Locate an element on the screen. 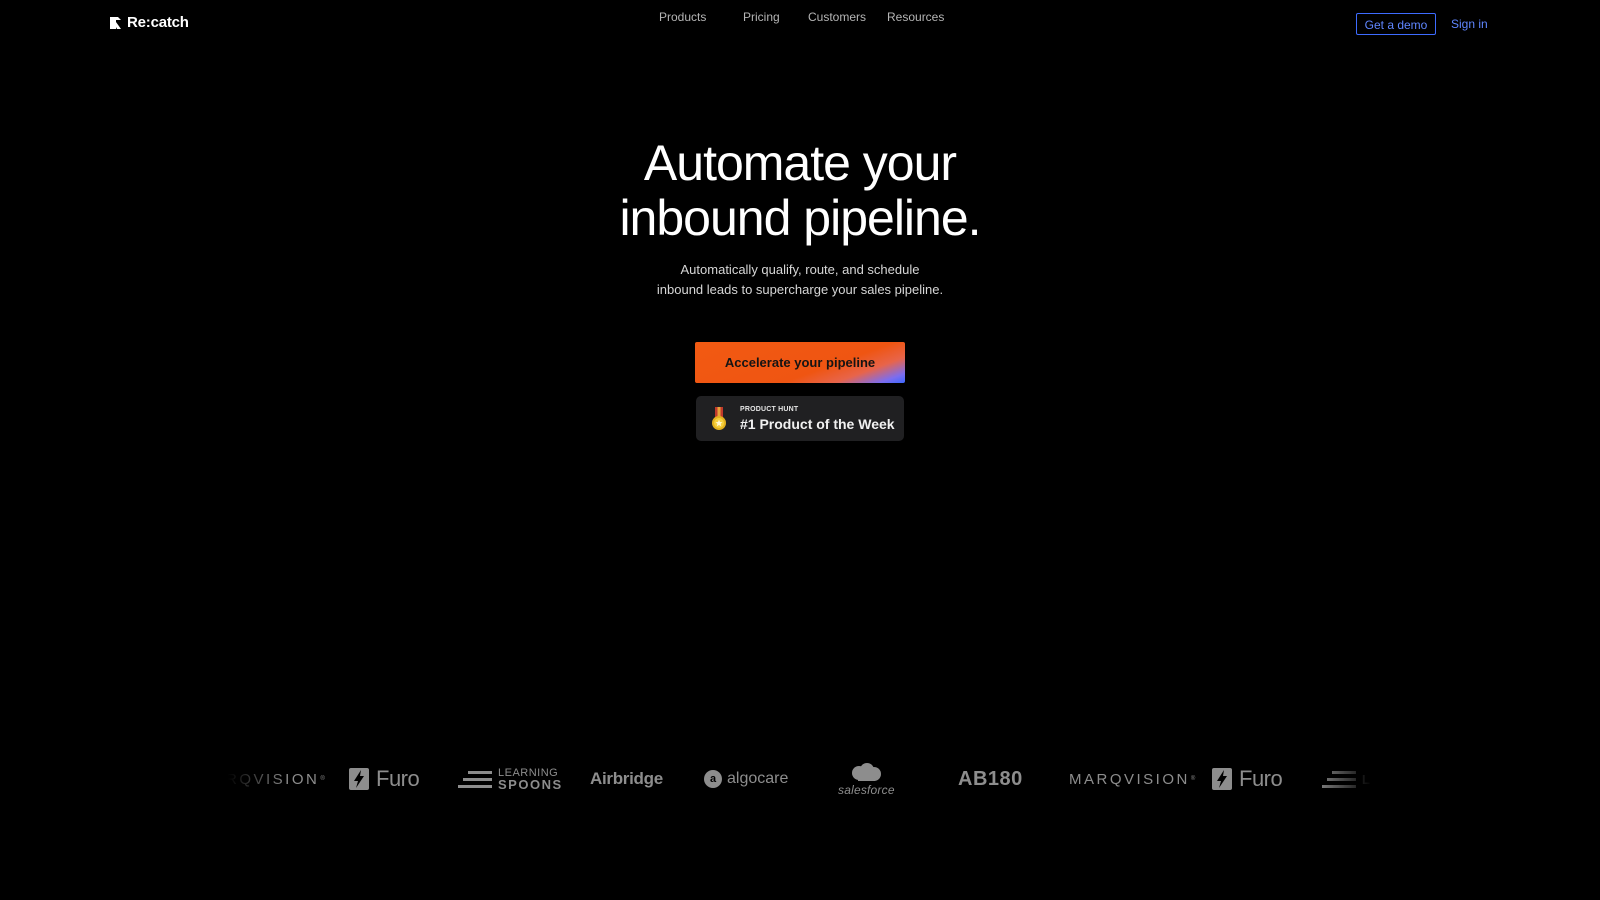  client-logo-marqvision-2: MARQVISION ® is located at coordinates (1132, 779).